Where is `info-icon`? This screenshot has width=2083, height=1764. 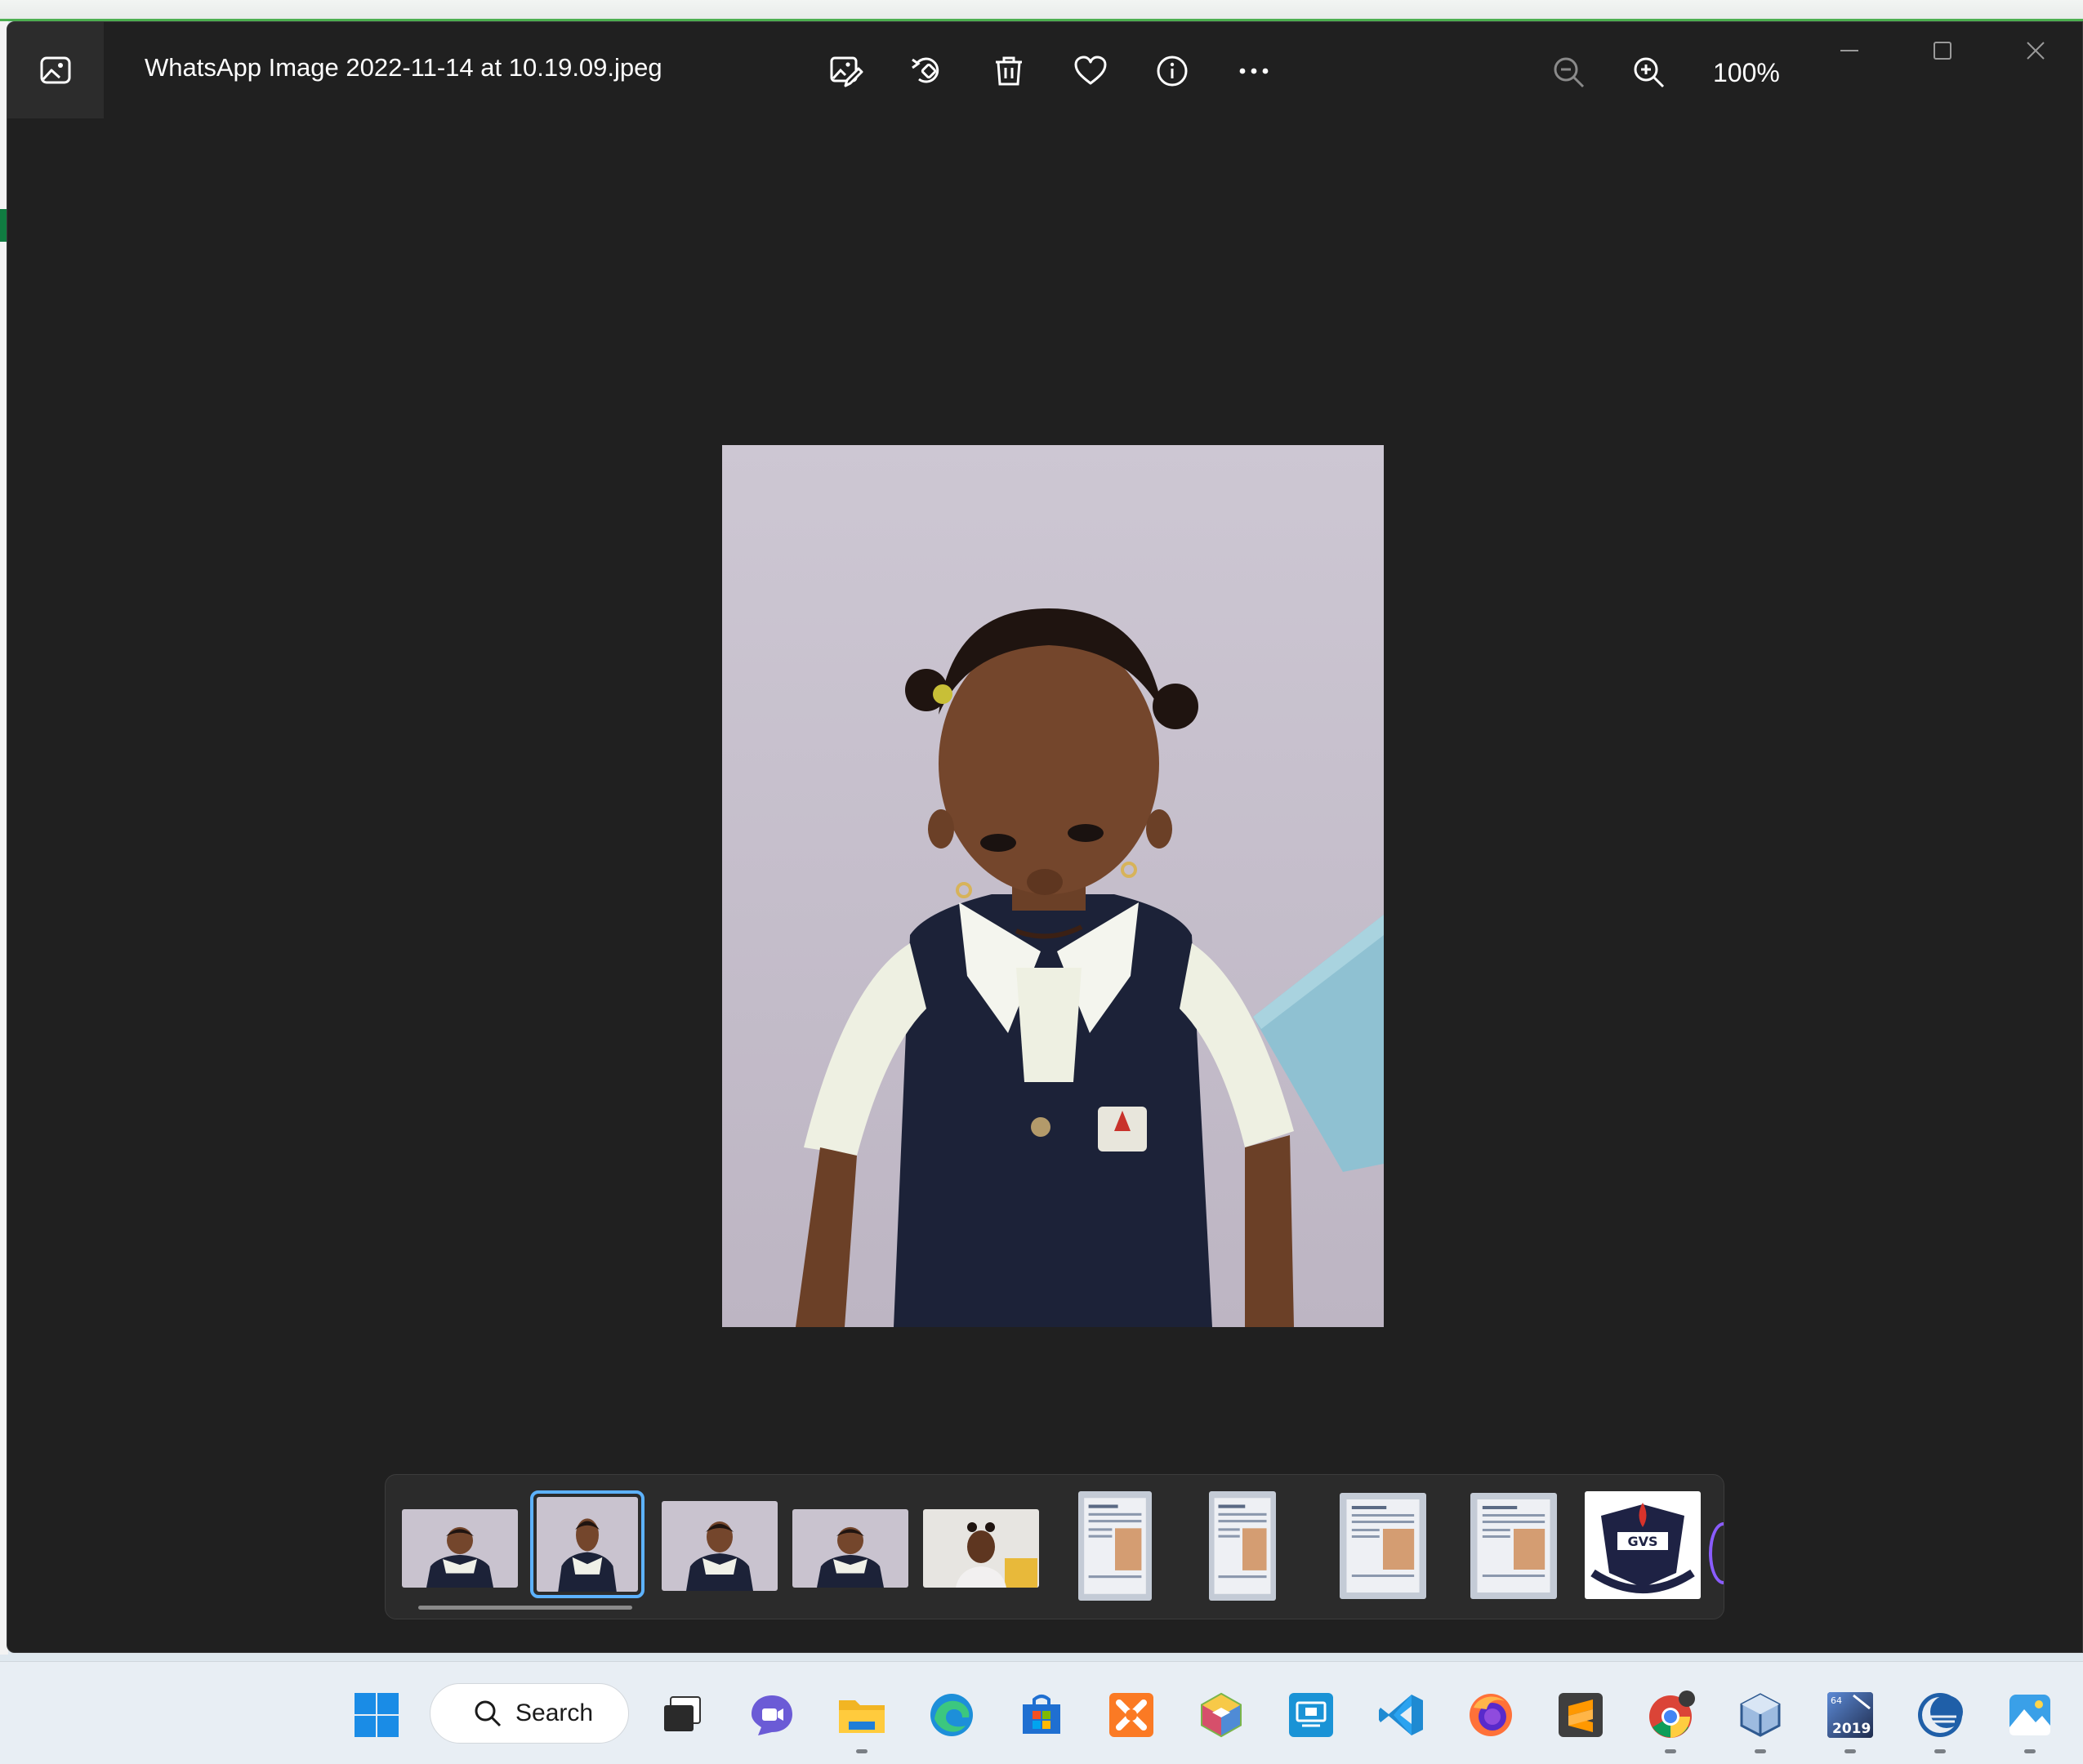
info-icon is located at coordinates (1173, 71).